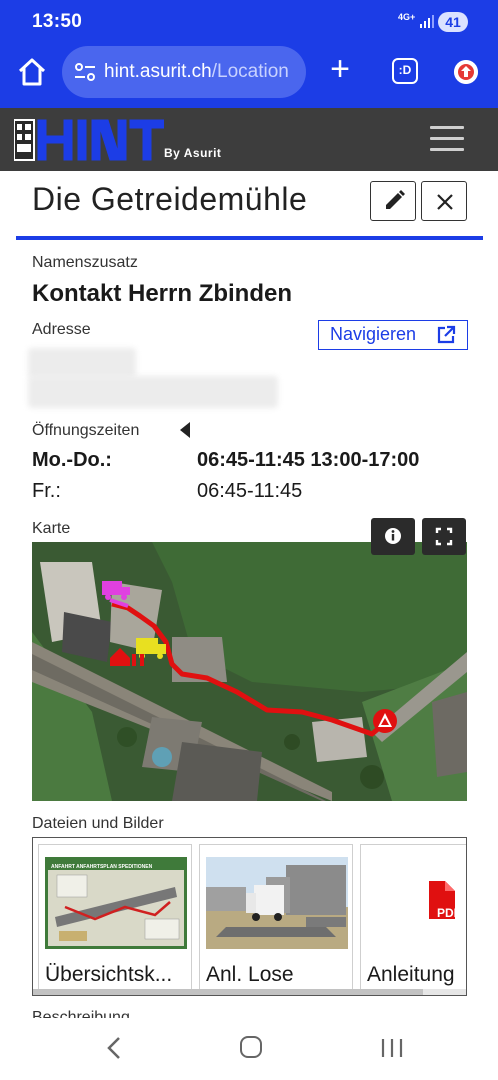 Image resolution: width=498 pixels, height=1080 pixels. What do you see at coordinates (308, 460) in the screenshot?
I see `hours-time: 06:45-11:45 13:00-17:00` at bounding box center [308, 460].